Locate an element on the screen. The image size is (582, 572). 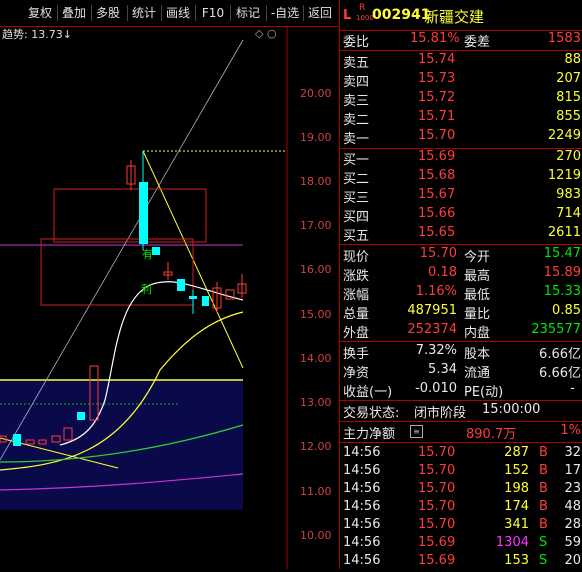
price-tick: 16.00 is located at coordinates (316, 269).